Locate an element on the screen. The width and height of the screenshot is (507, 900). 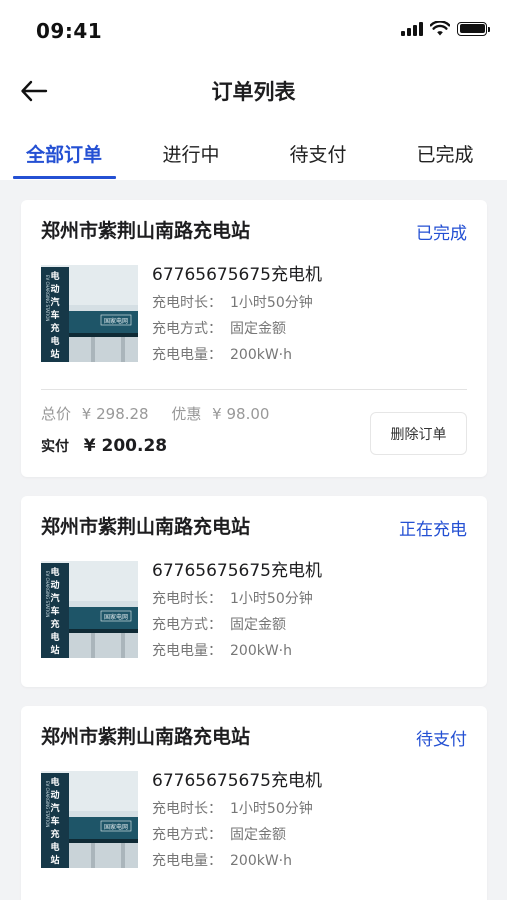
tab-pending-payment: 待支付 is located at coordinates (318, 153).